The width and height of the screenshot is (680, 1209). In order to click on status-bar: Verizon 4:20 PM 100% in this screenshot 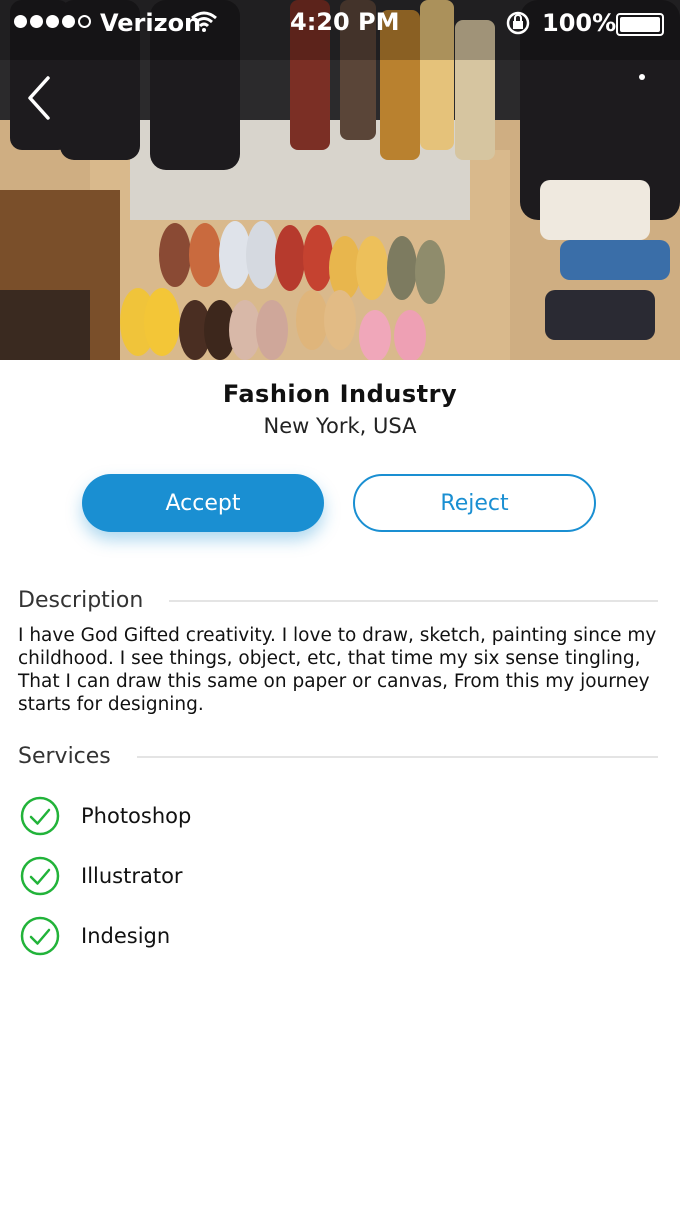, I will do `click(340, 24)`.